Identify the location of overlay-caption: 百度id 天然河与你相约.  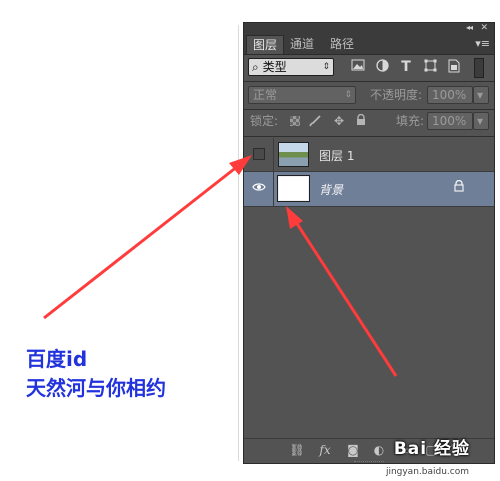
(96, 374).